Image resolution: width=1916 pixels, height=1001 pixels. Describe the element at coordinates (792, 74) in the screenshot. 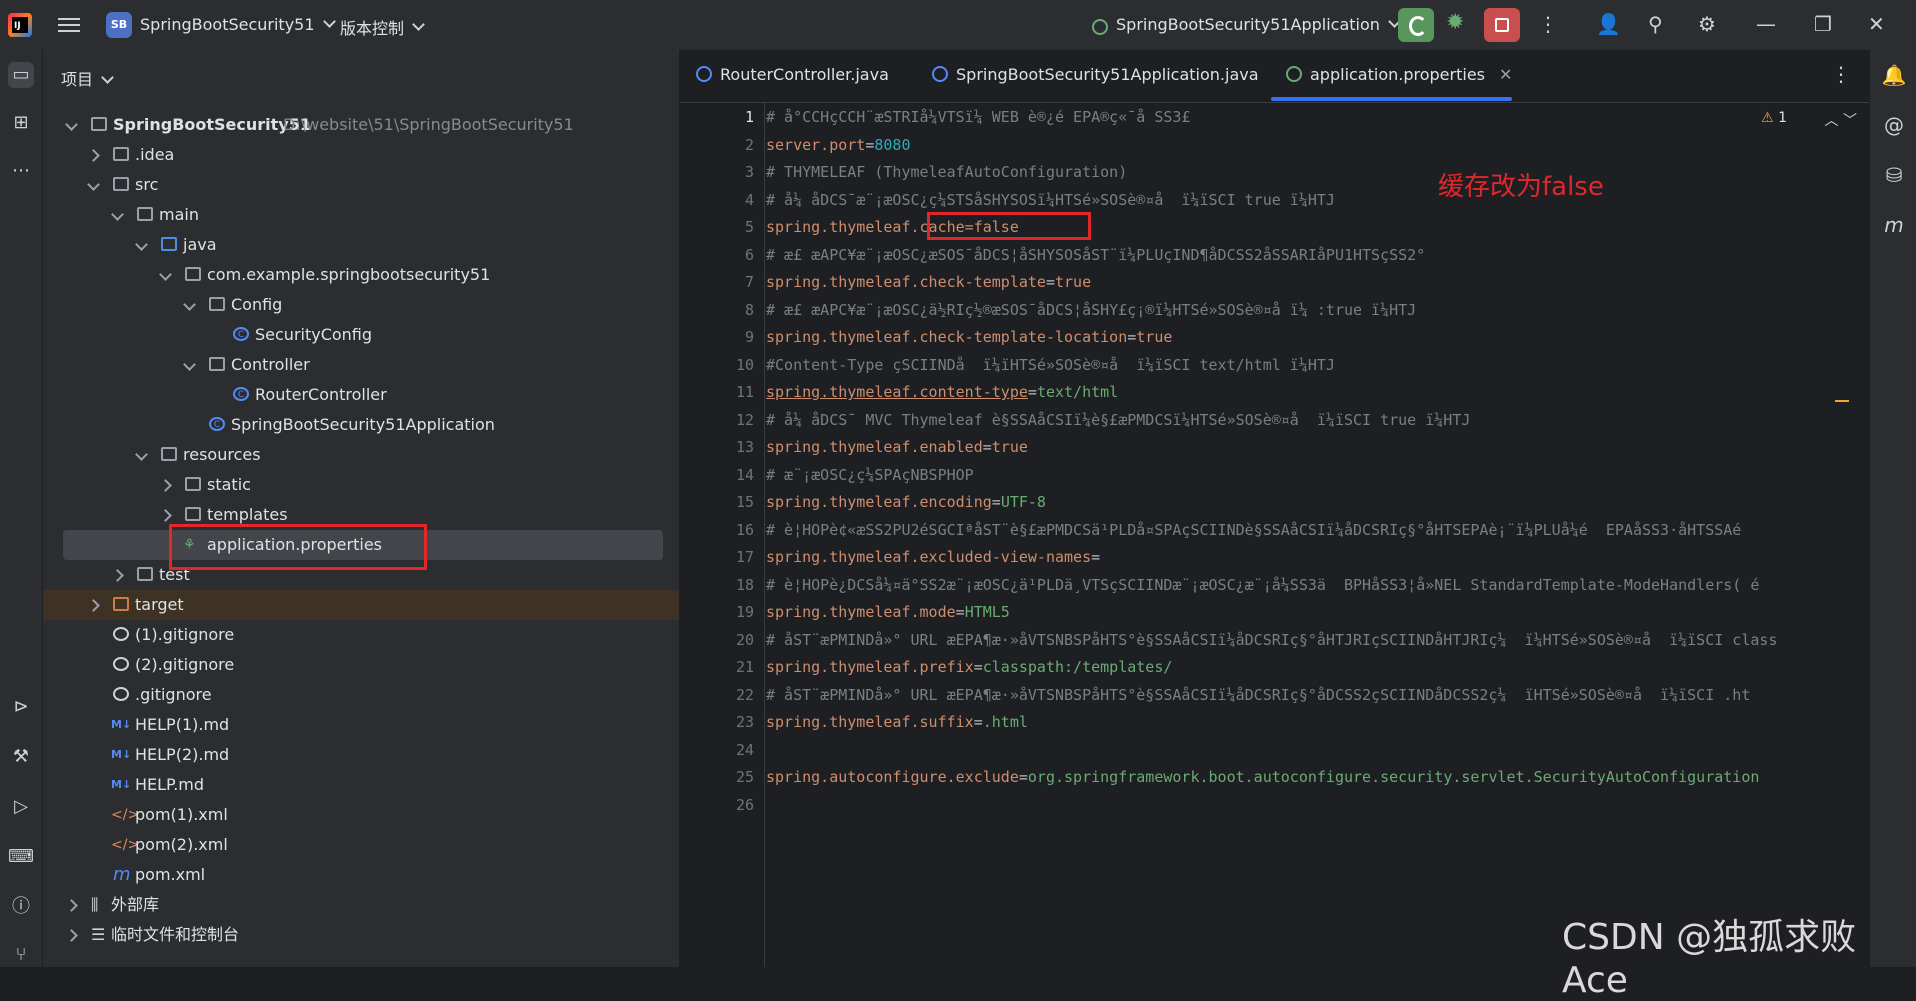

I see `tab-router-controller: RouterController.java` at that location.